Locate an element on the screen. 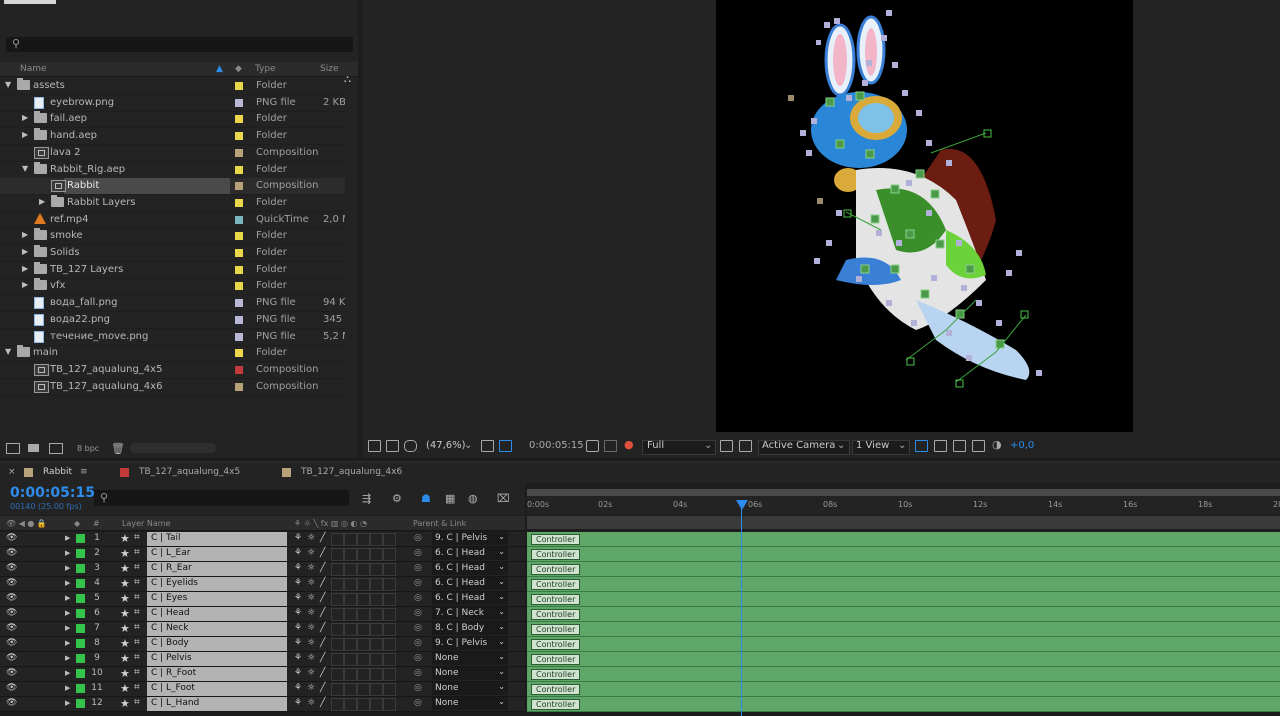 This screenshot has height=716, width=1280. project-item: TB_127_aqualung_4x5 Composition is located at coordinates (172, 370).